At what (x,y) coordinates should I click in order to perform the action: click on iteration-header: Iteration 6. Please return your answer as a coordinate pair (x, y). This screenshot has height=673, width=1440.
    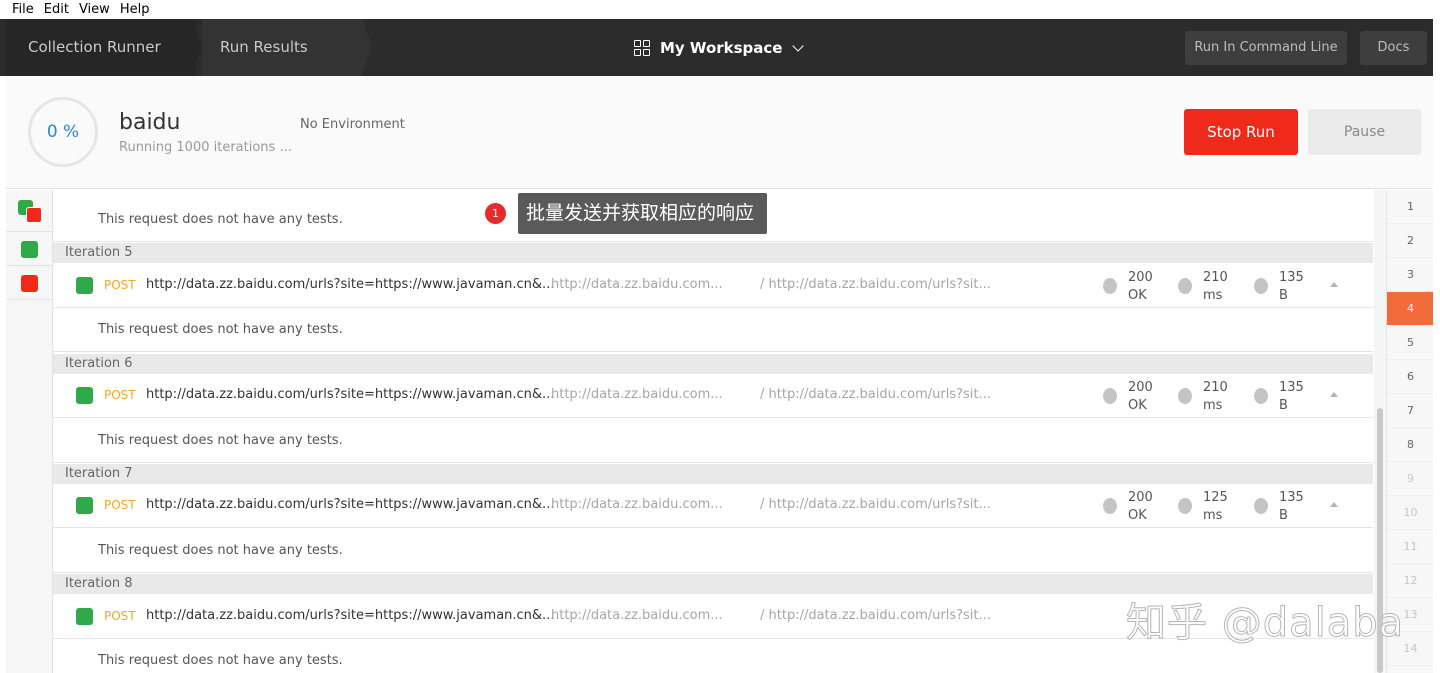
    Looking at the image, I should click on (713, 364).